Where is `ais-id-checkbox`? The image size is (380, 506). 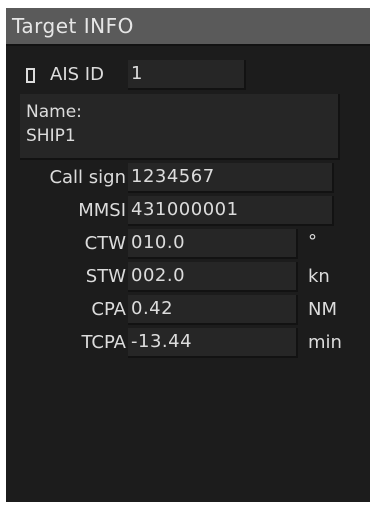
ais-id-checkbox is located at coordinates (30, 75).